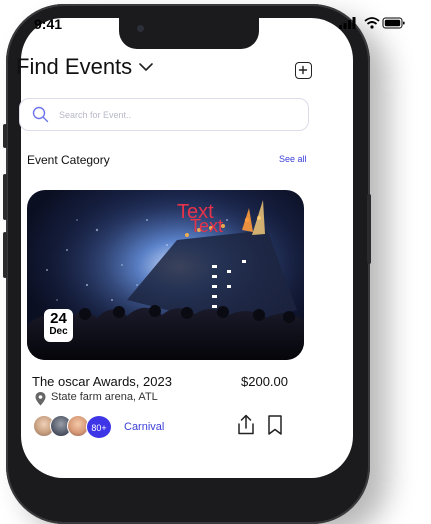 This screenshot has height=524, width=431. I want to click on search-input, so click(159, 114).